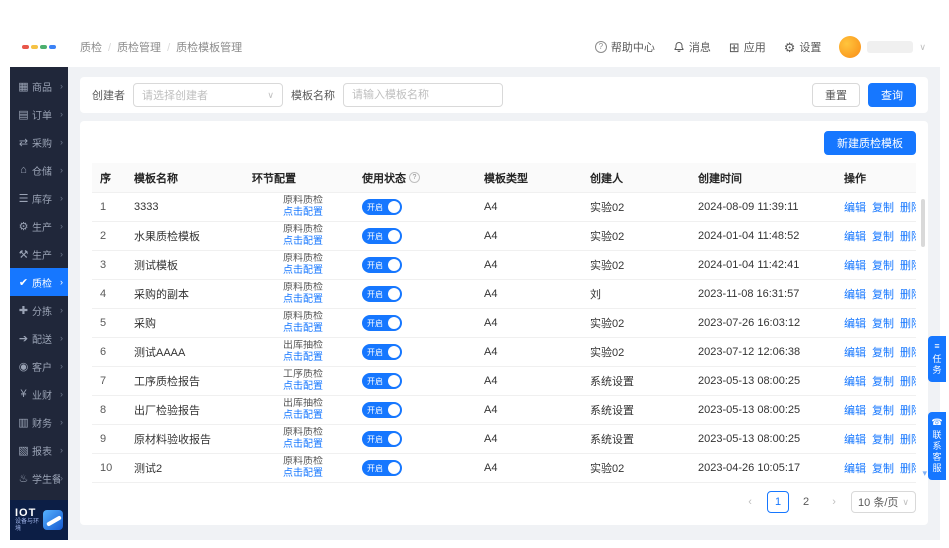  Describe the element at coordinates (39, 422) in the screenshot. I see `sidebar-item: ▥ 财务 ›` at that location.